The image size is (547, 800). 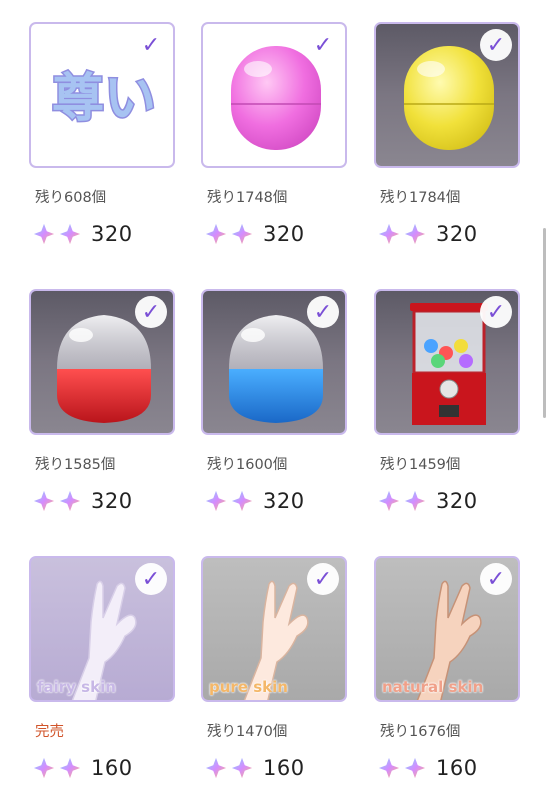 What do you see at coordinates (248, 687) in the screenshot?
I see `skin-label: pure skin` at bounding box center [248, 687].